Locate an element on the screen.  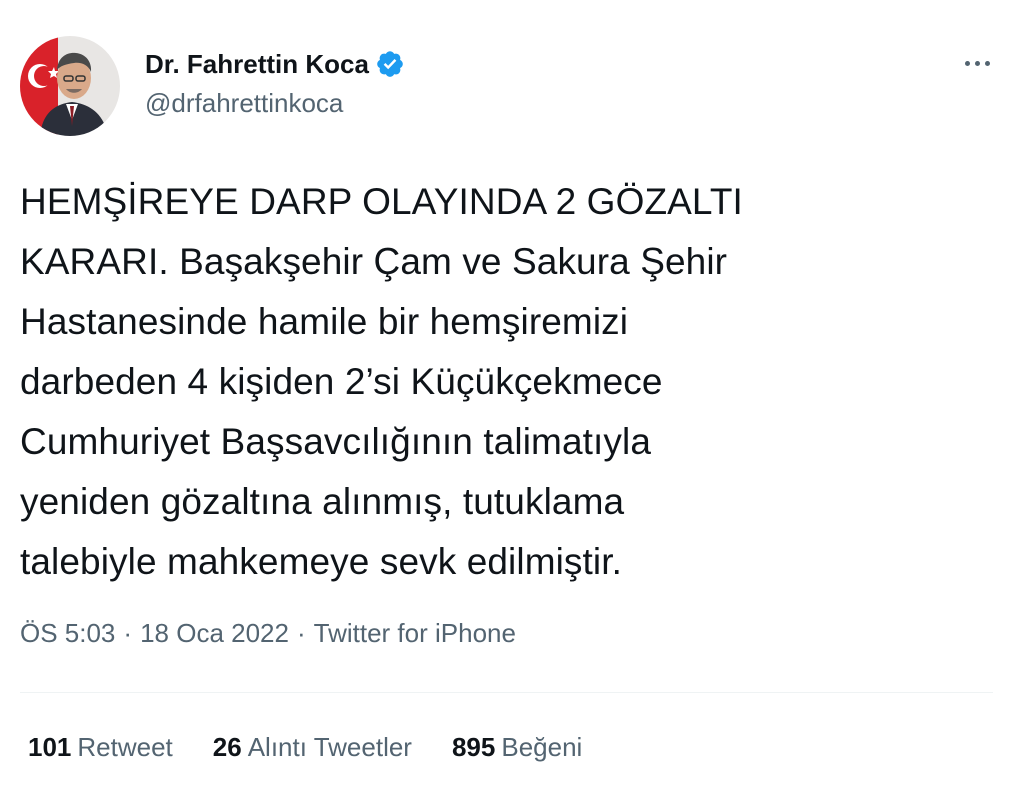
likes-stat: 895 Beğeni is located at coordinates (517, 747).